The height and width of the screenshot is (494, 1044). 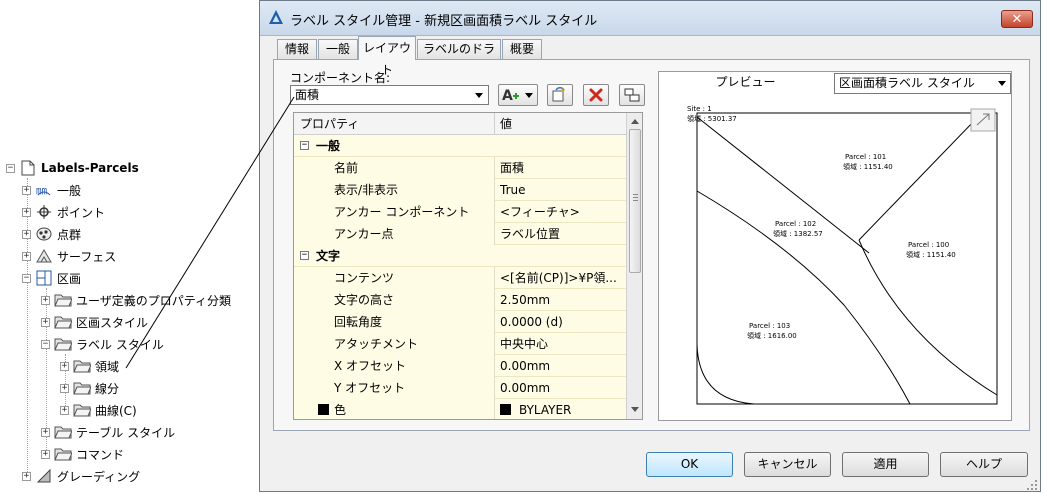 What do you see at coordinates (51, 278) in the screenshot?
I see `tree-item-parcel: − 区画` at bounding box center [51, 278].